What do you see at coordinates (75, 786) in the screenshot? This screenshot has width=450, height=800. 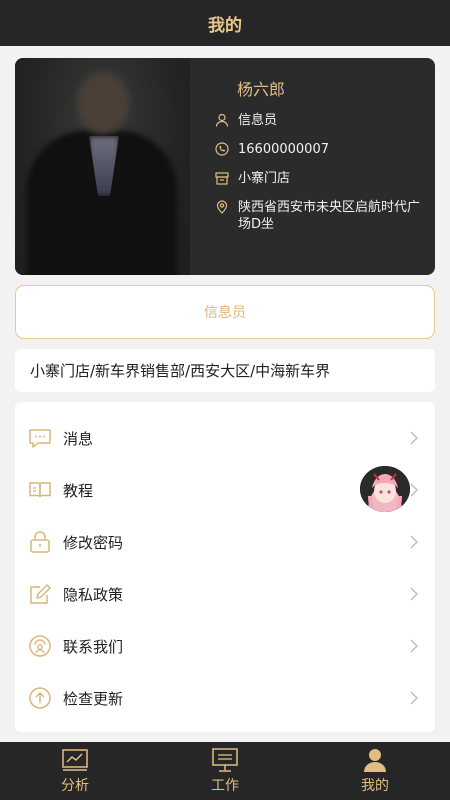 I see `tab-label: 分析` at bounding box center [75, 786].